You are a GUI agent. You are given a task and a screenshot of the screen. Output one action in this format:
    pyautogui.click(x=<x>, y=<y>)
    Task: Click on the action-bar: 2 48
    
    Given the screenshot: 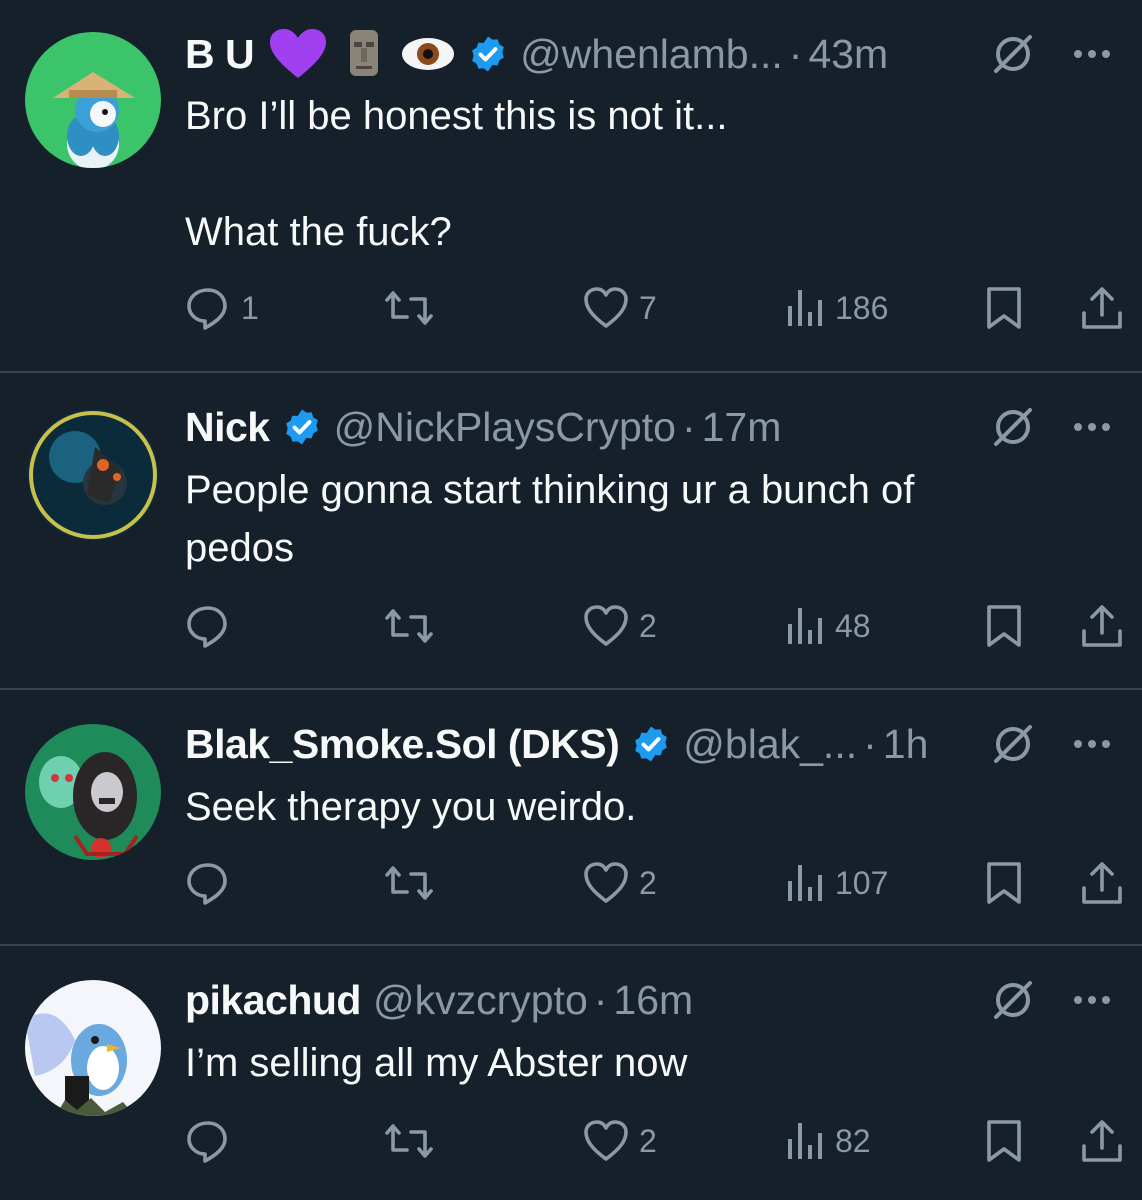 What is the action you would take?
    pyautogui.click(x=655, y=626)
    